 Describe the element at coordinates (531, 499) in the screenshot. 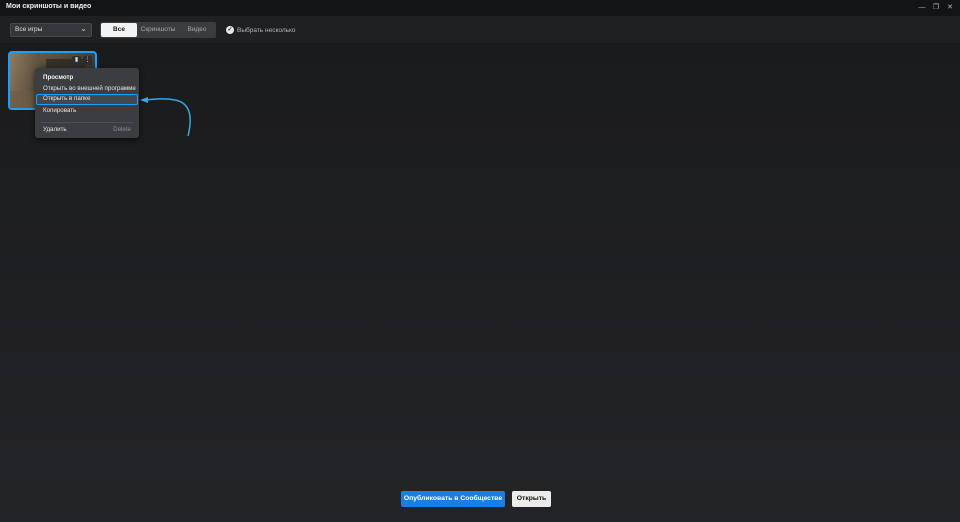

I see `open-button: Открыть` at that location.